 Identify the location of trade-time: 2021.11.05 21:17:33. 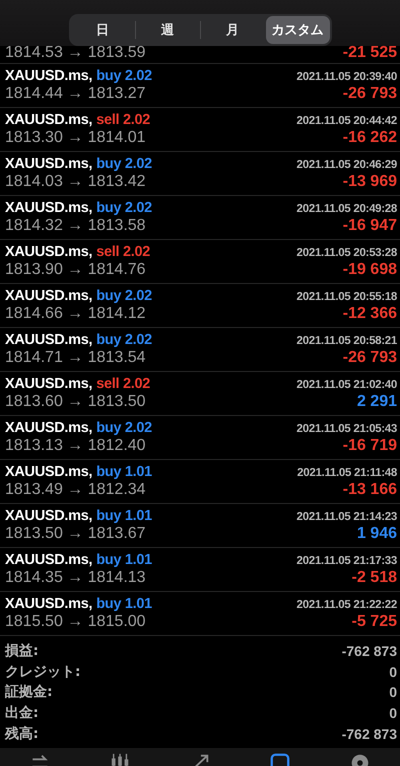
(346, 560).